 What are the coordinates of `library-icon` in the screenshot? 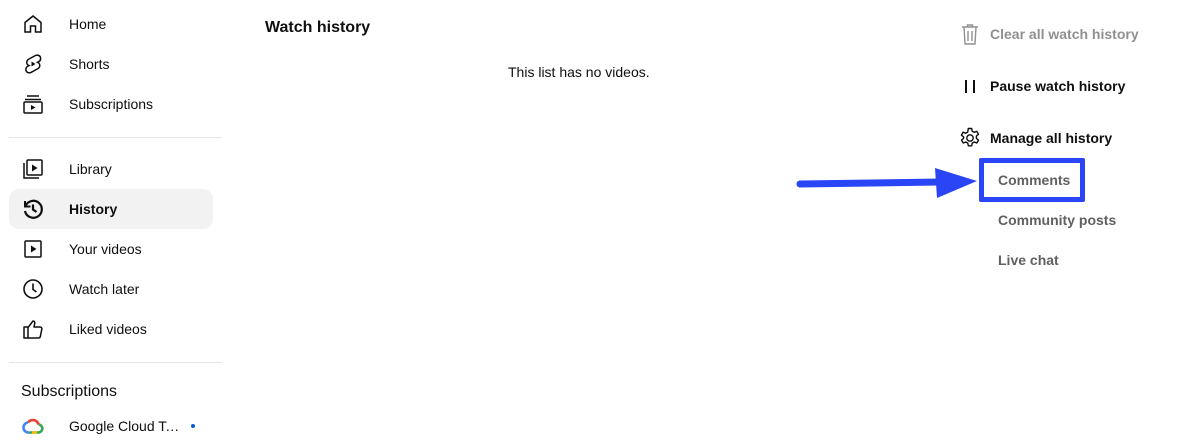 It's located at (33, 169).